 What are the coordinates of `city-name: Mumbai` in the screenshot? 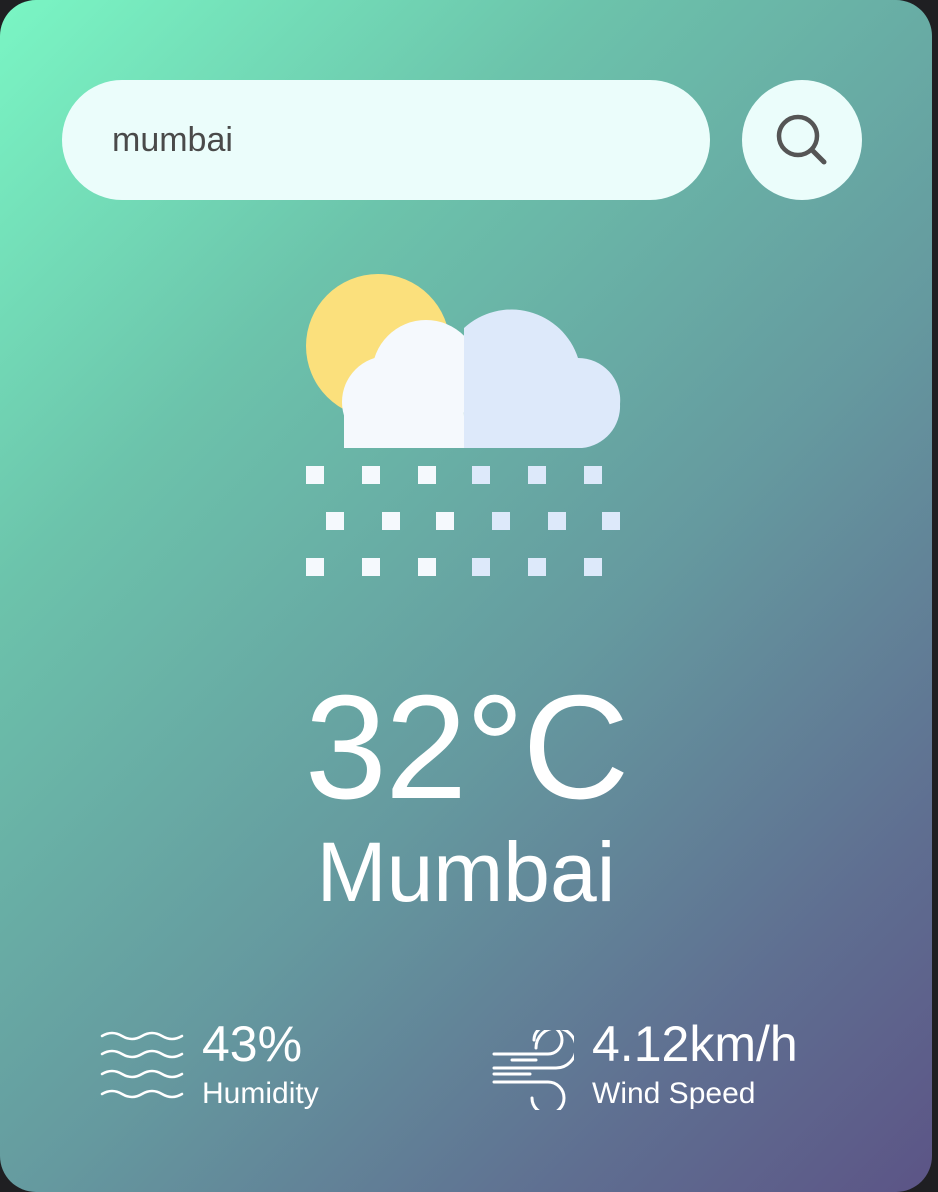 It's located at (466, 872).